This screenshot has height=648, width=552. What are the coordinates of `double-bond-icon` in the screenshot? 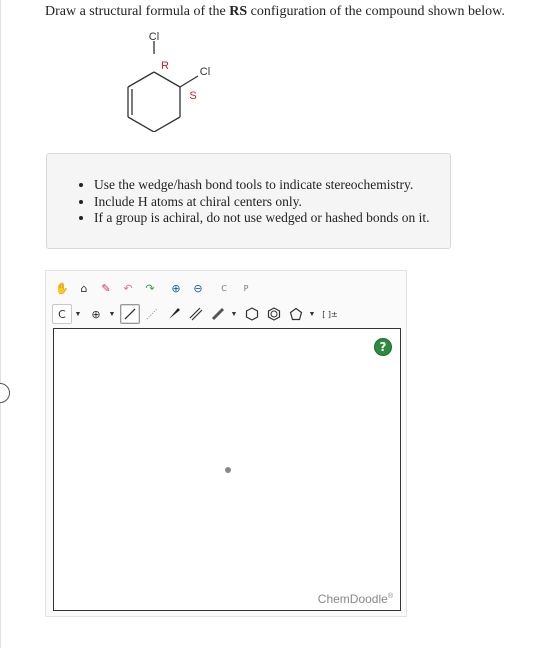 It's located at (196, 314).